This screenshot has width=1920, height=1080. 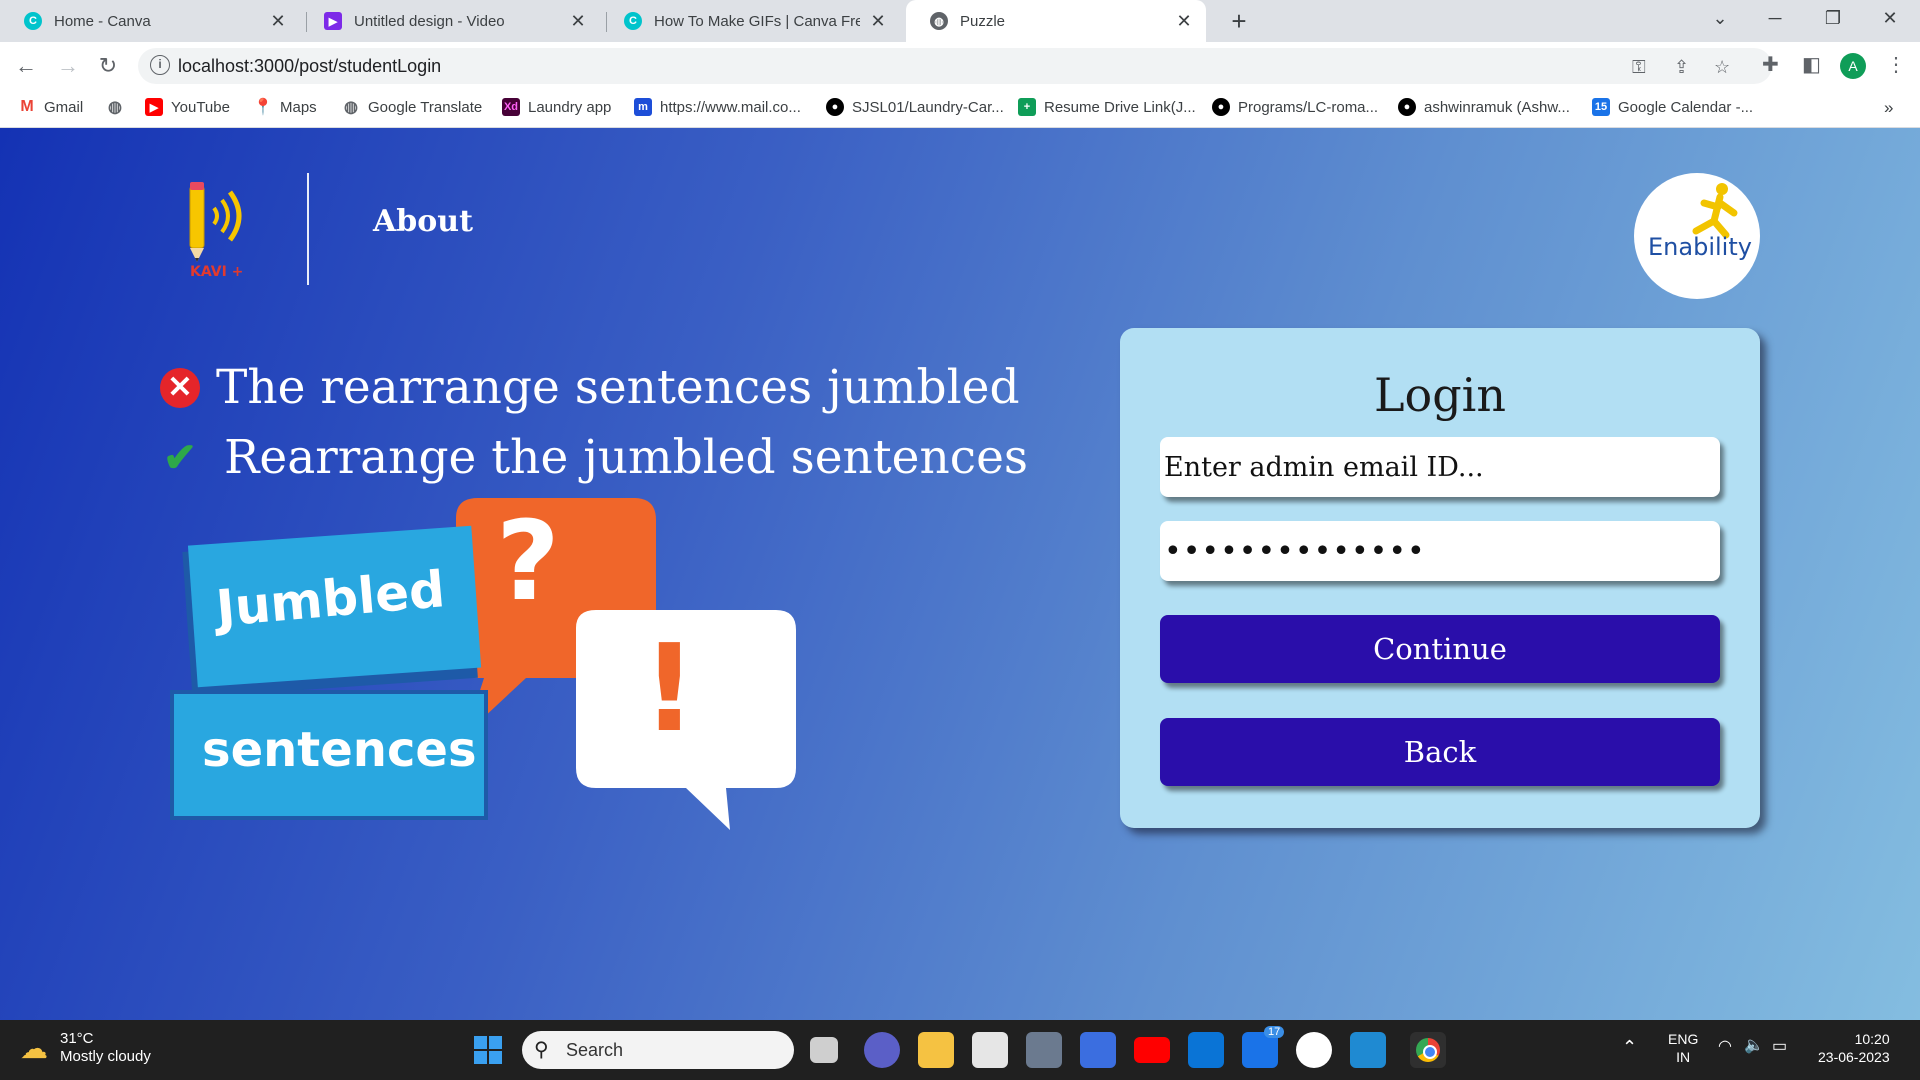 I want to click on bookmarks-overflow-button: », so click(x=1888, y=108).